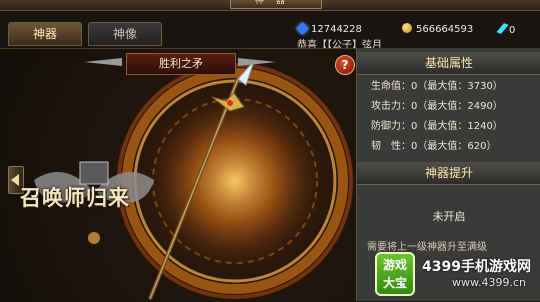  What do you see at coordinates (448, 173) in the screenshot?
I see `upgrade-title: 神器提升` at bounding box center [448, 173].